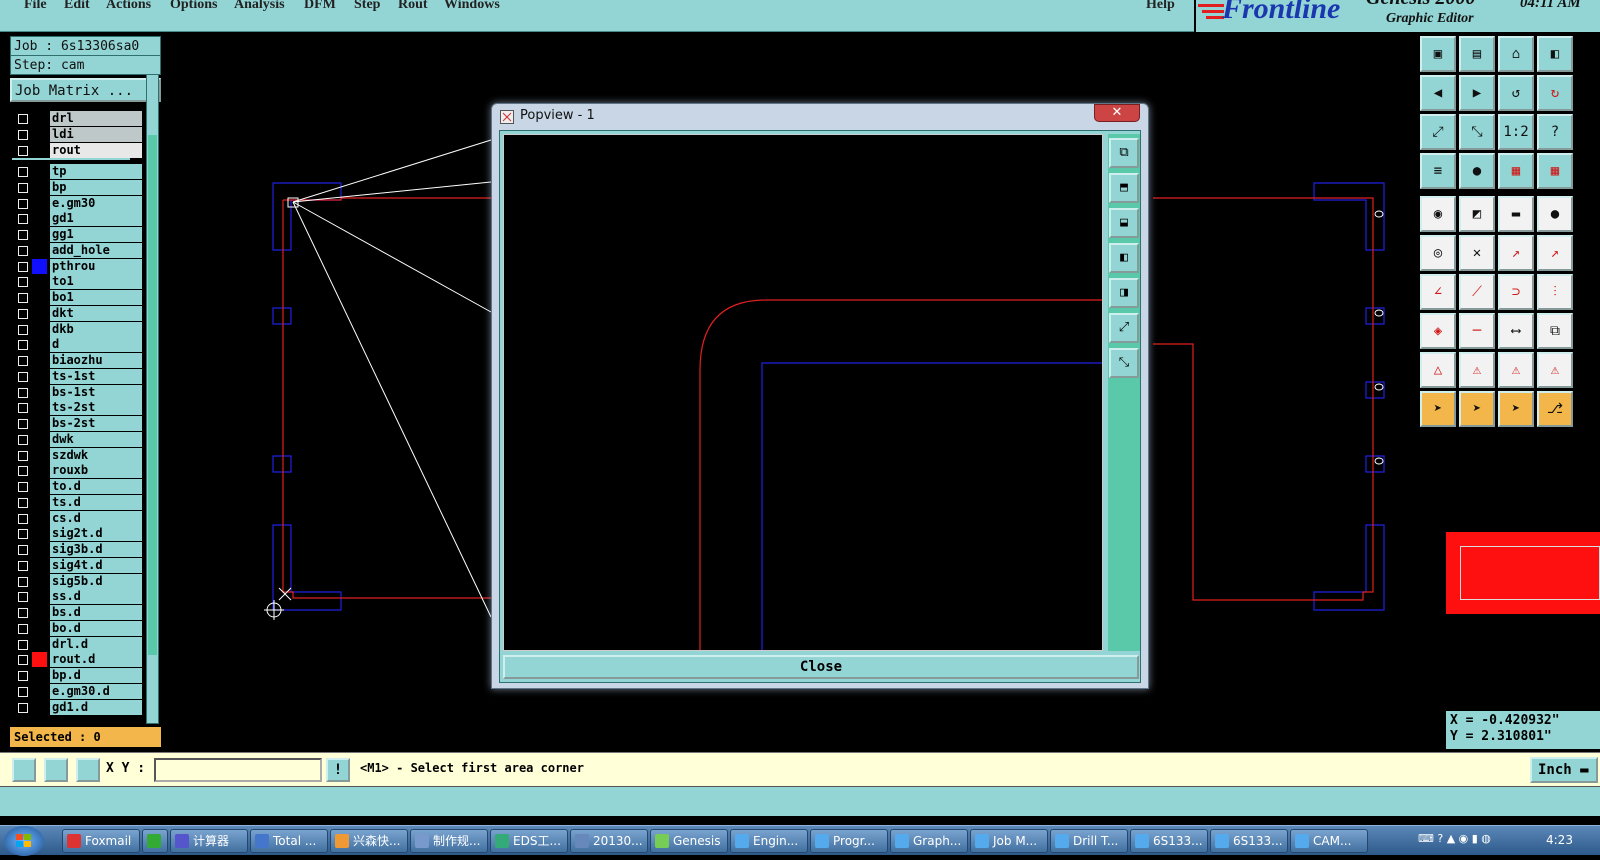 The width and height of the screenshot is (1600, 860). I want to click on layer-name: rout.d, so click(96, 660).